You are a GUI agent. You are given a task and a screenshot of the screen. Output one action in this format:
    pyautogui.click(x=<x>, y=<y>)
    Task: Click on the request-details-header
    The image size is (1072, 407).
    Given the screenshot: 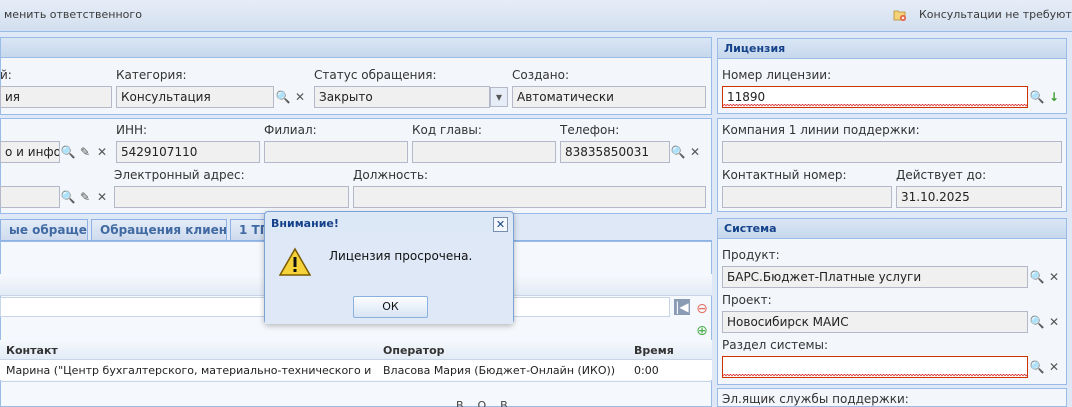 What is the action you would take?
    pyautogui.click(x=356, y=48)
    